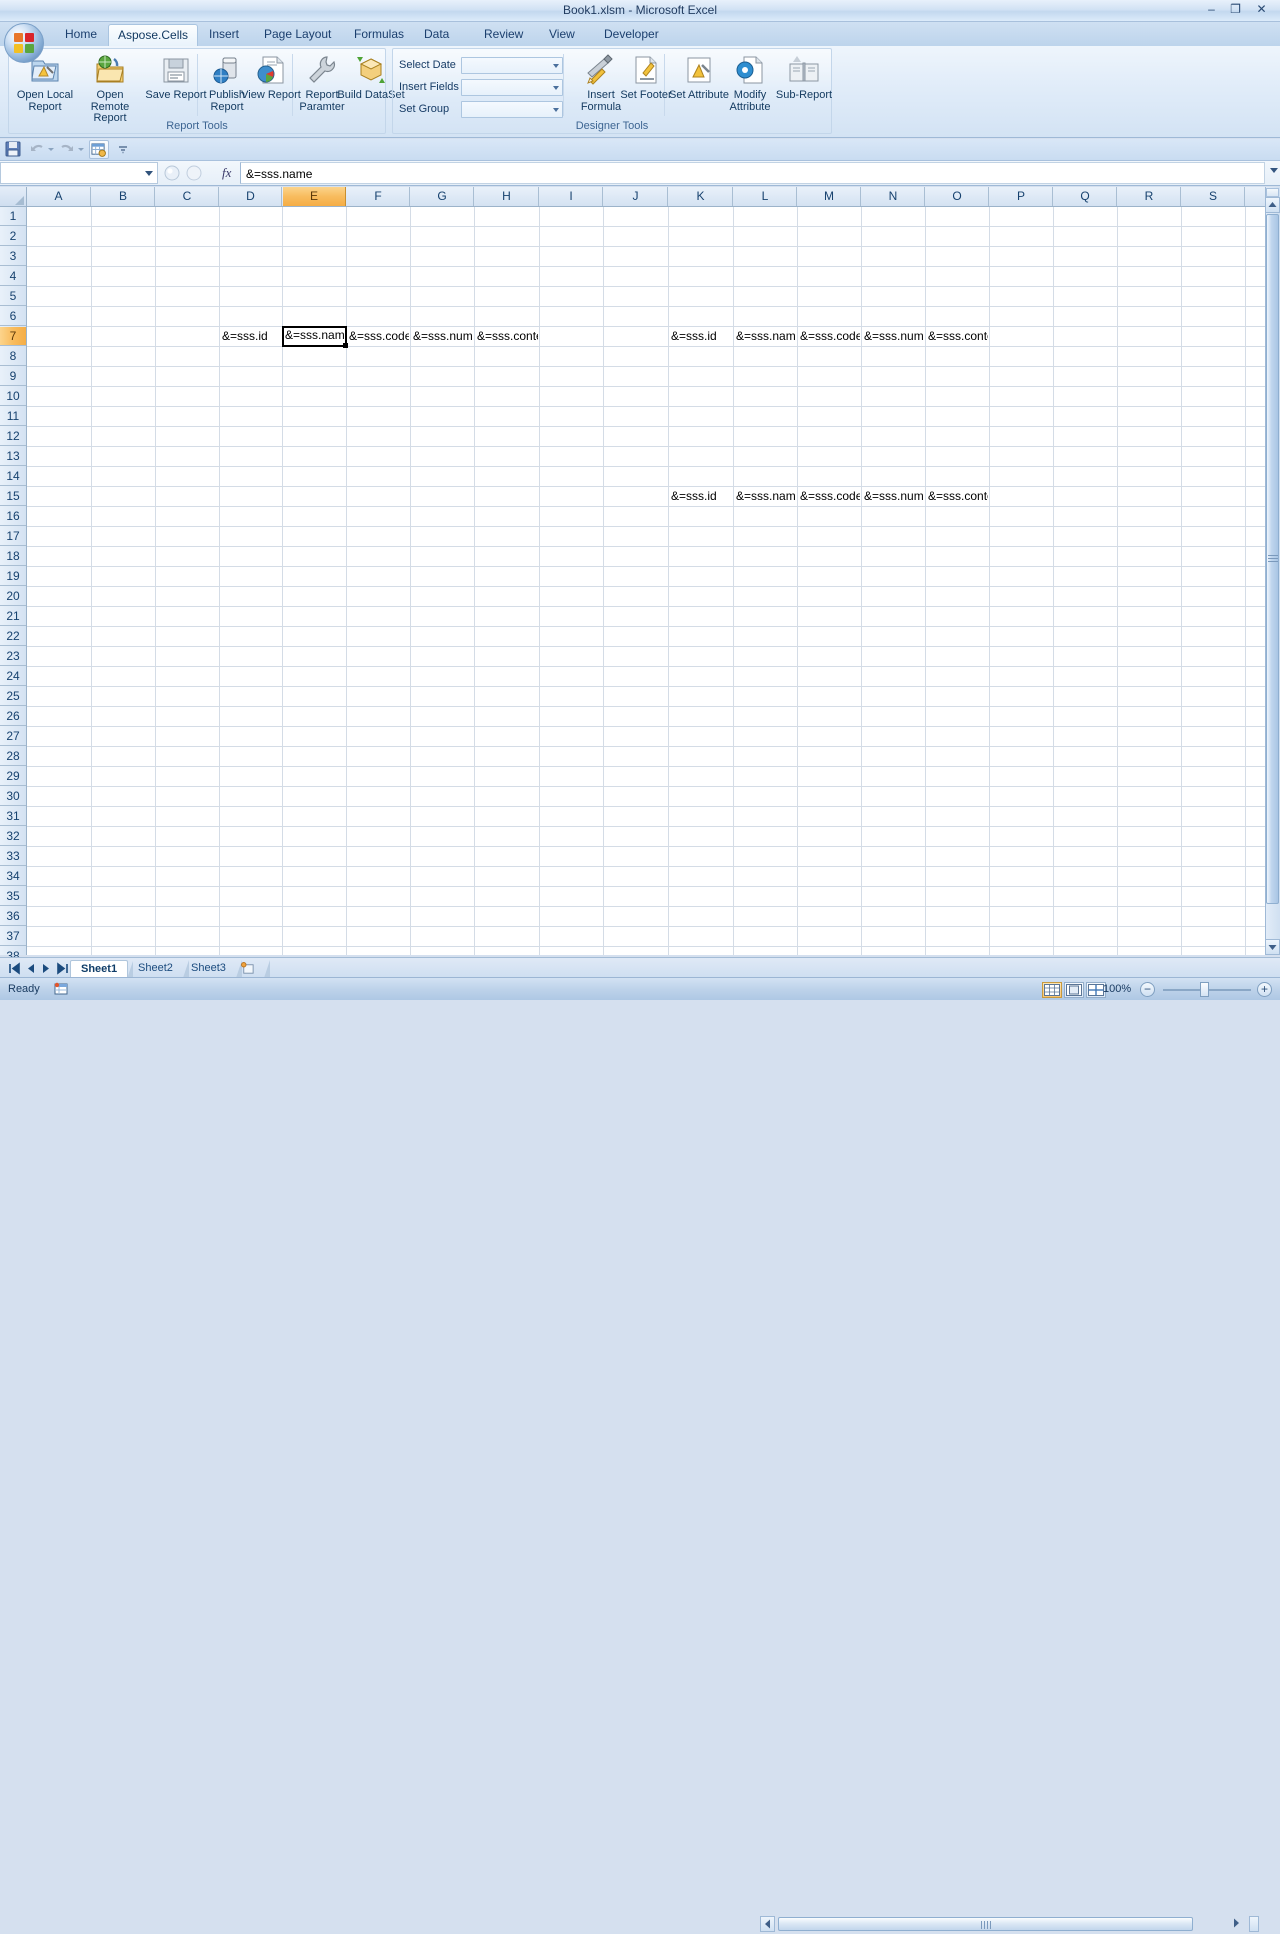  Describe the element at coordinates (1021, 196) in the screenshot. I see `column-header-P: P` at that location.